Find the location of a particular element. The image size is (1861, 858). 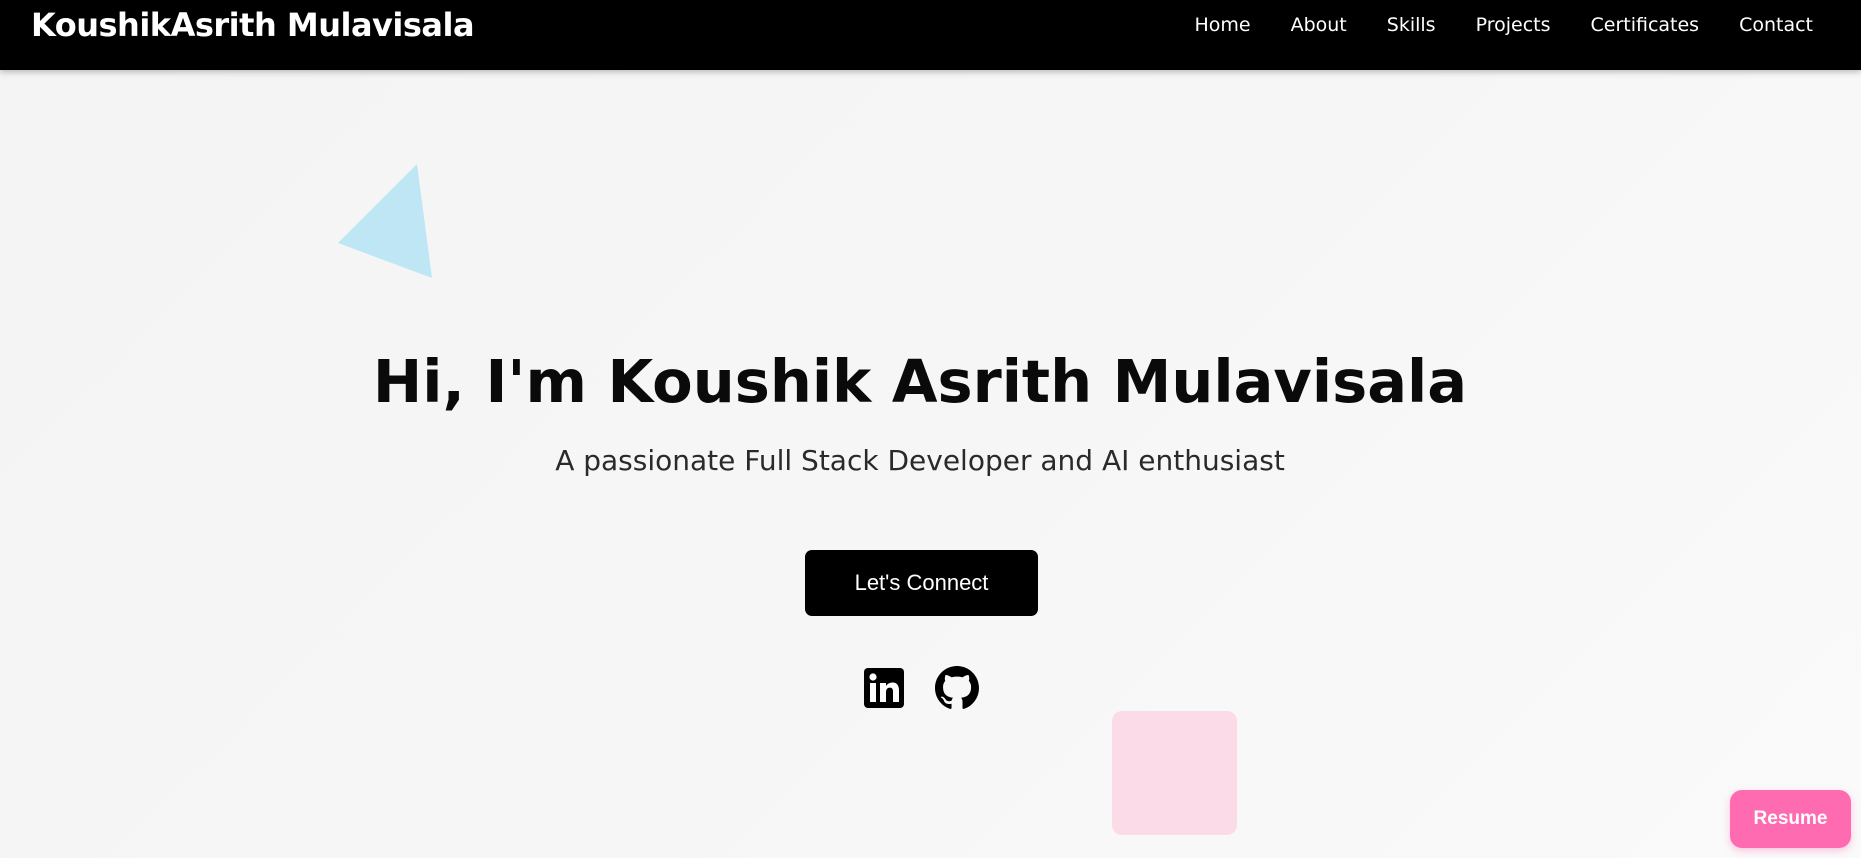

site-brand: KoushikAsrith Mulavisala is located at coordinates (253, 25).